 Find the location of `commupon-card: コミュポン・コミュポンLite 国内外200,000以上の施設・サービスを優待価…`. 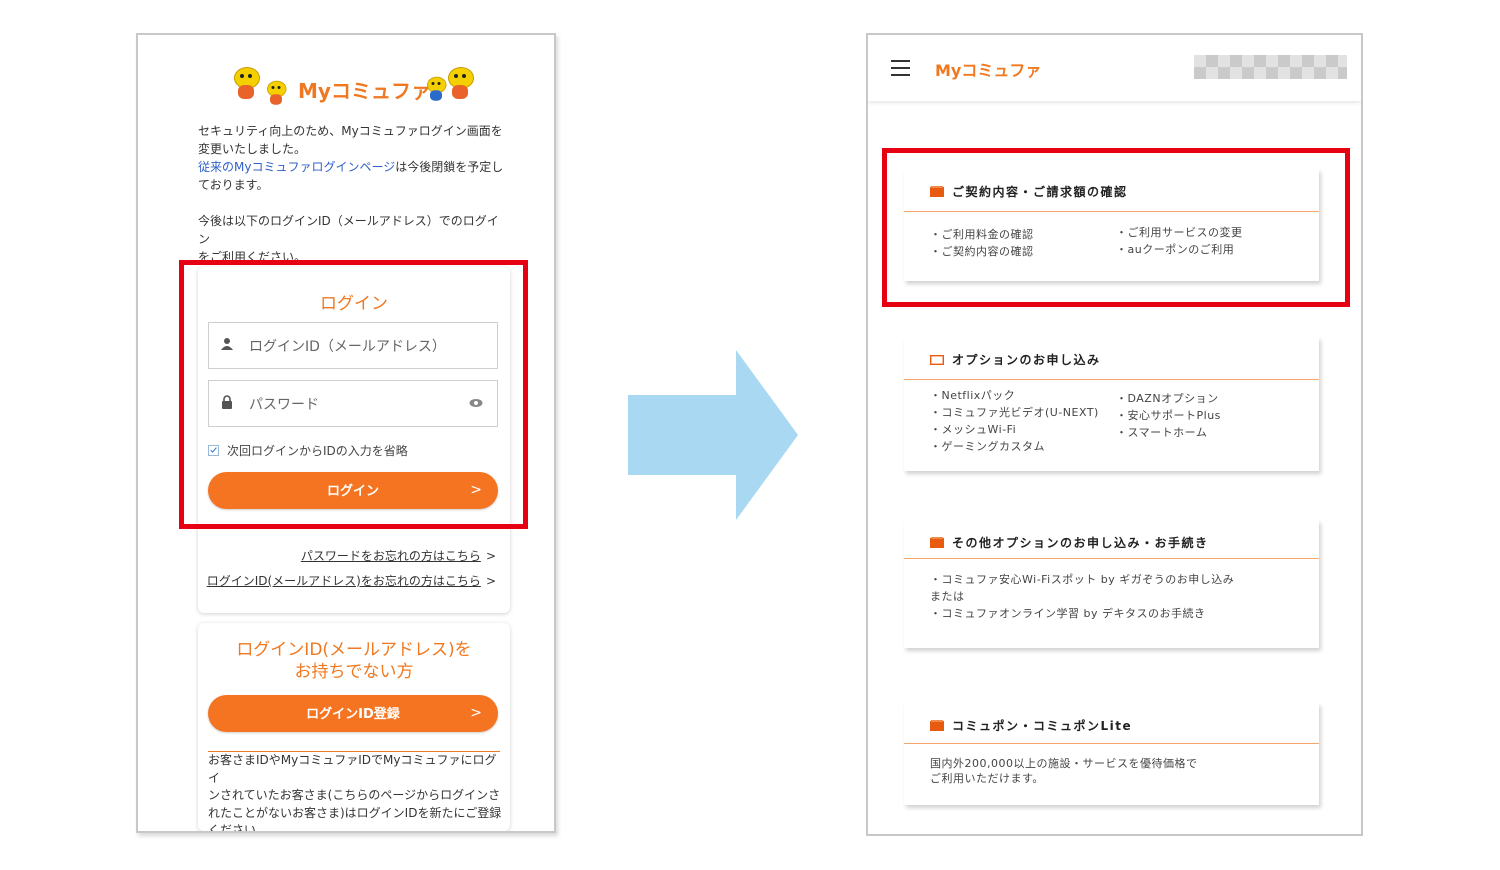

commupon-card: コミュポン・コミュポンLite 国内外200,000以上の施設・サービスを優待価… is located at coordinates (1111, 754).